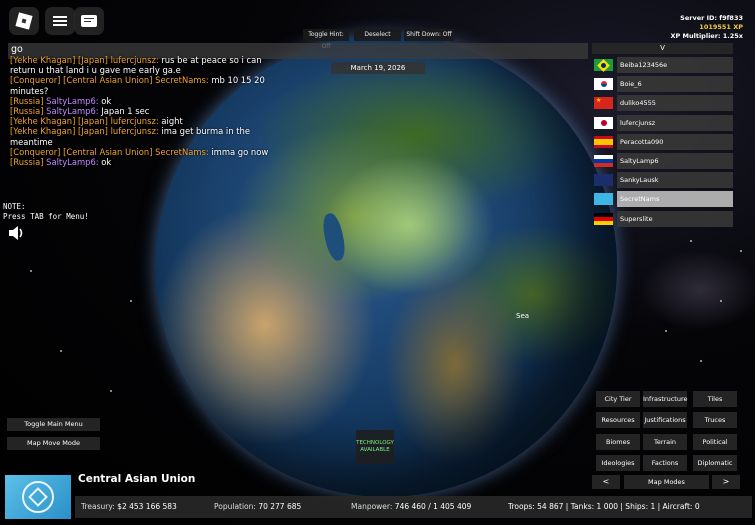 Image resolution: width=755 pixels, height=525 pixels. What do you see at coordinates (326, 39) in the screenshot?
I see `toggle-hint-button: Toggle Hint: Off` at bounding box center [326, 39].